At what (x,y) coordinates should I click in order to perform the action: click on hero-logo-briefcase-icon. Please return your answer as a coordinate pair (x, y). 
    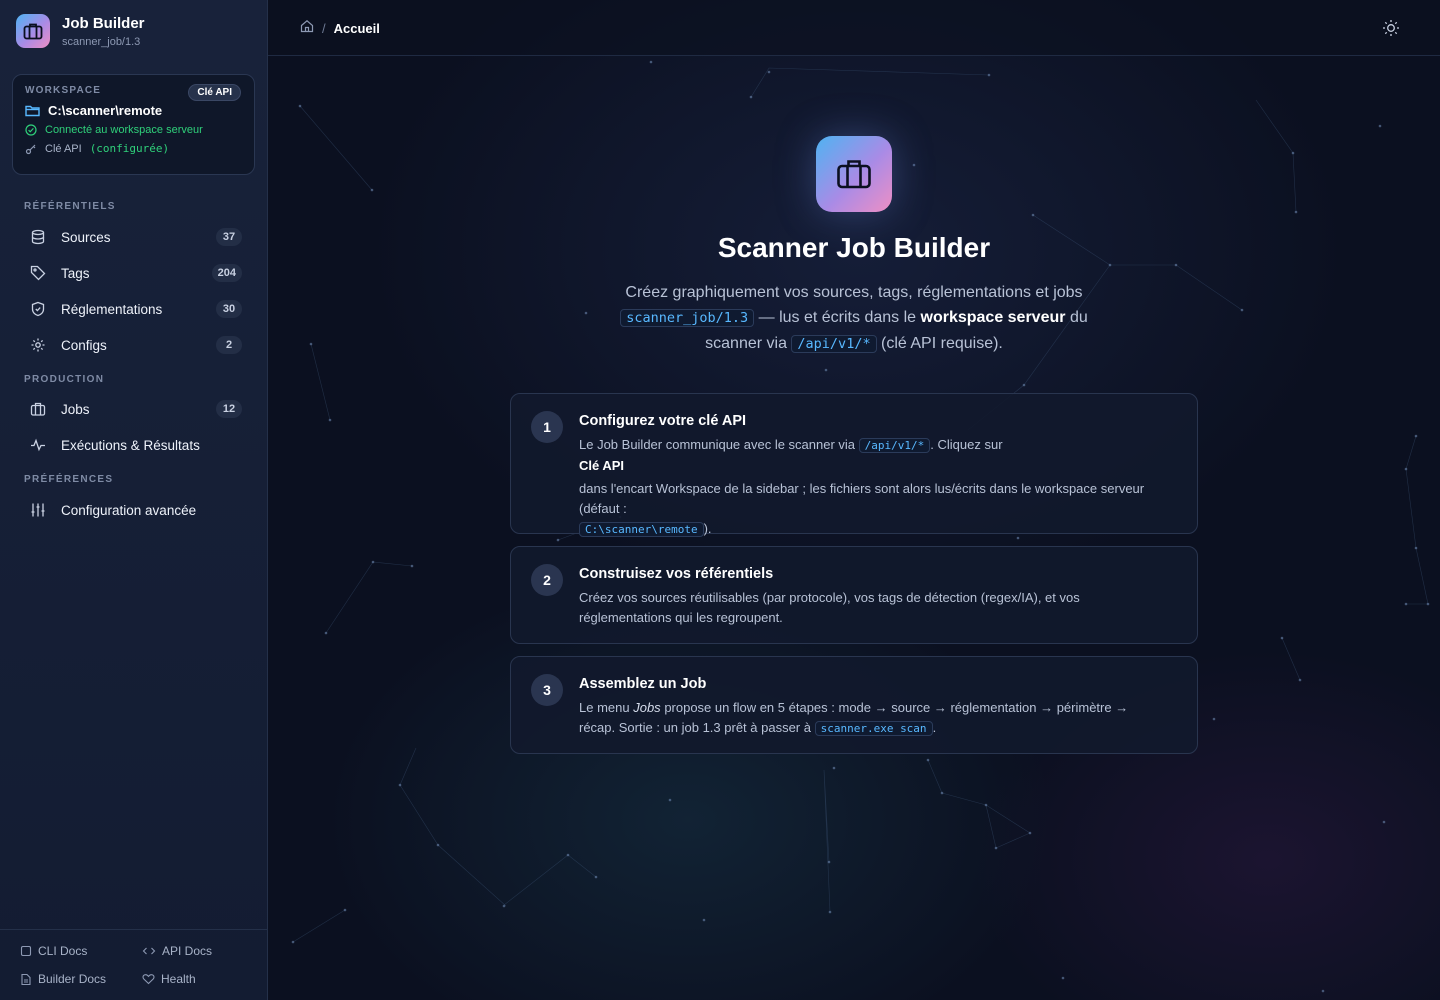
    Looking at the image, I should click on (854, 174).